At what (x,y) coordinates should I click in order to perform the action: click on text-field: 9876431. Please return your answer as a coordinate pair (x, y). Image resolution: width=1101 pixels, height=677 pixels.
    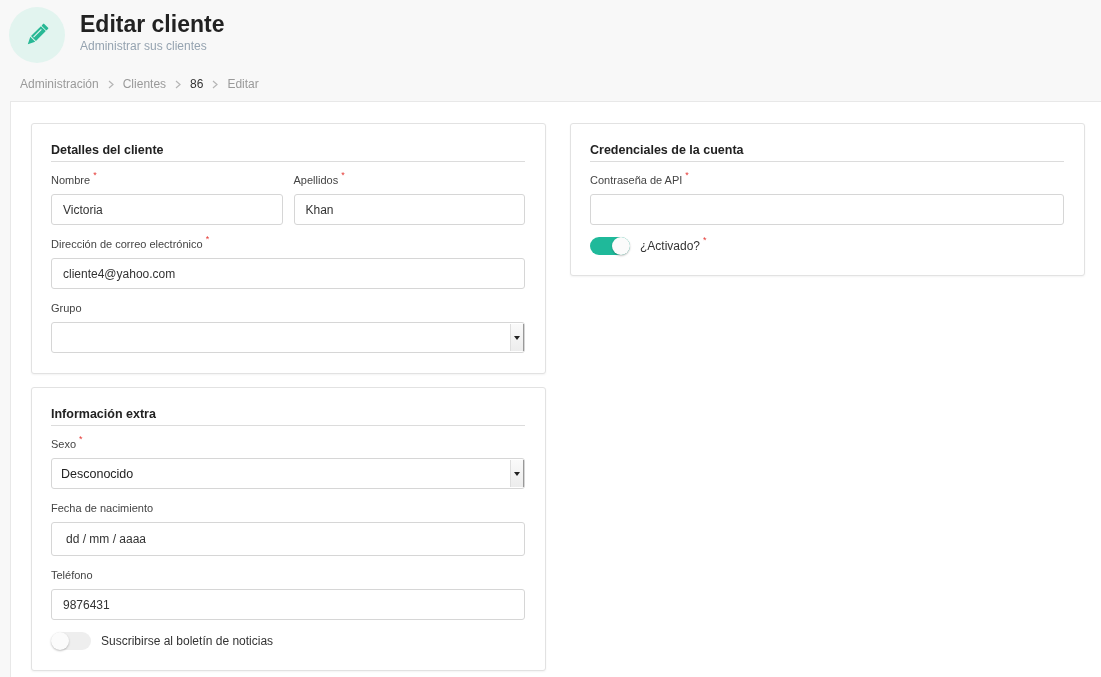
    Looking at the image, I should click on (288, 604).